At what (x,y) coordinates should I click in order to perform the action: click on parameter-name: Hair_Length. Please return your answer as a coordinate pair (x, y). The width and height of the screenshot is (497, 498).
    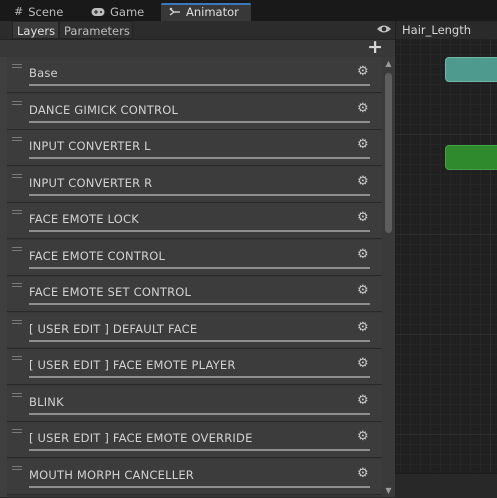
    Looking at the image, I should click on (436, 30).